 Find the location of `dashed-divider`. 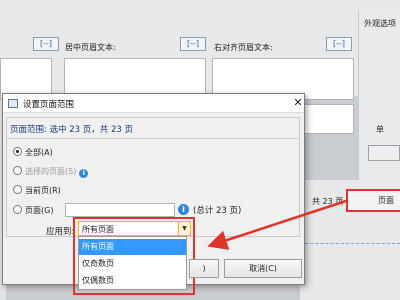

dashed-divider is located at coordinates (350, 243).